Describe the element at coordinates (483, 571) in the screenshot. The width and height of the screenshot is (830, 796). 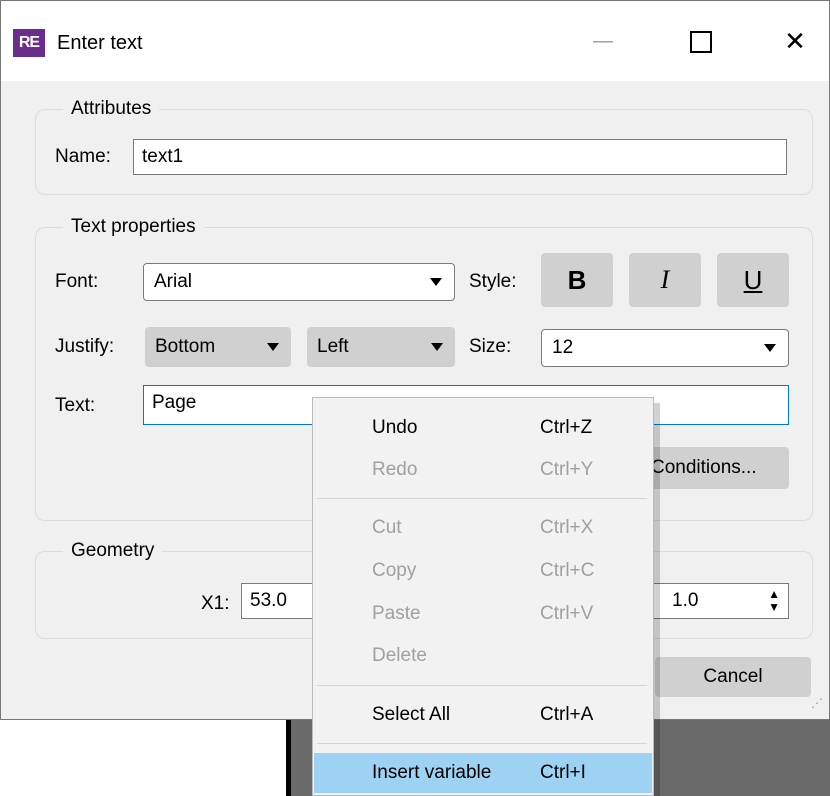
I see `menu-item-copy: Copy Ctrl+C` at that location.